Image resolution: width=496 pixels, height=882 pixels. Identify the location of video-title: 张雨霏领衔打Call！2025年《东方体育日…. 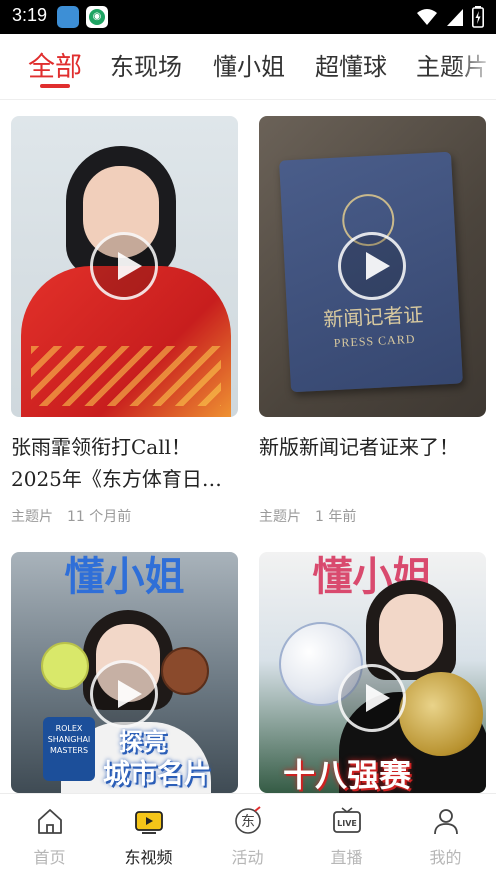
(124, 463).